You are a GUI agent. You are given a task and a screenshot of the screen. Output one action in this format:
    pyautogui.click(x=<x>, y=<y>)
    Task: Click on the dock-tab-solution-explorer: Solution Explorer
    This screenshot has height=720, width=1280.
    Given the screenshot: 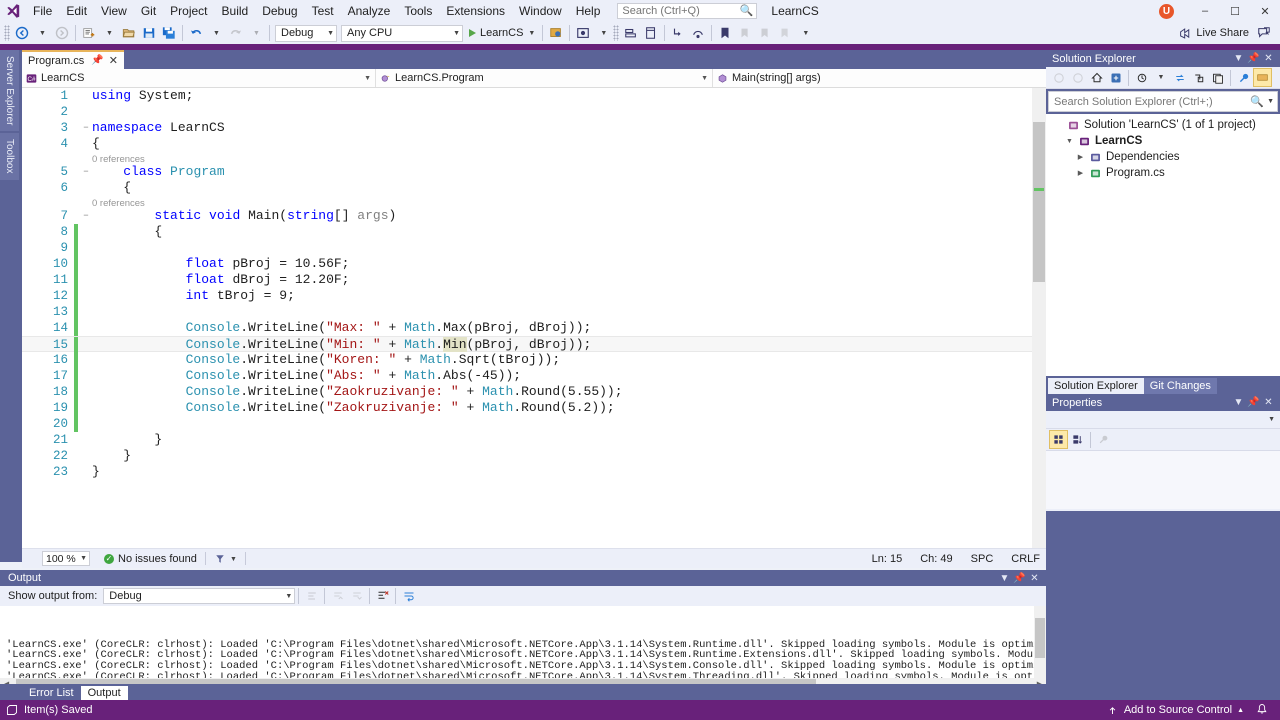 What is the action you would take?
    pyautogui.click(x=1096, y=386)
    